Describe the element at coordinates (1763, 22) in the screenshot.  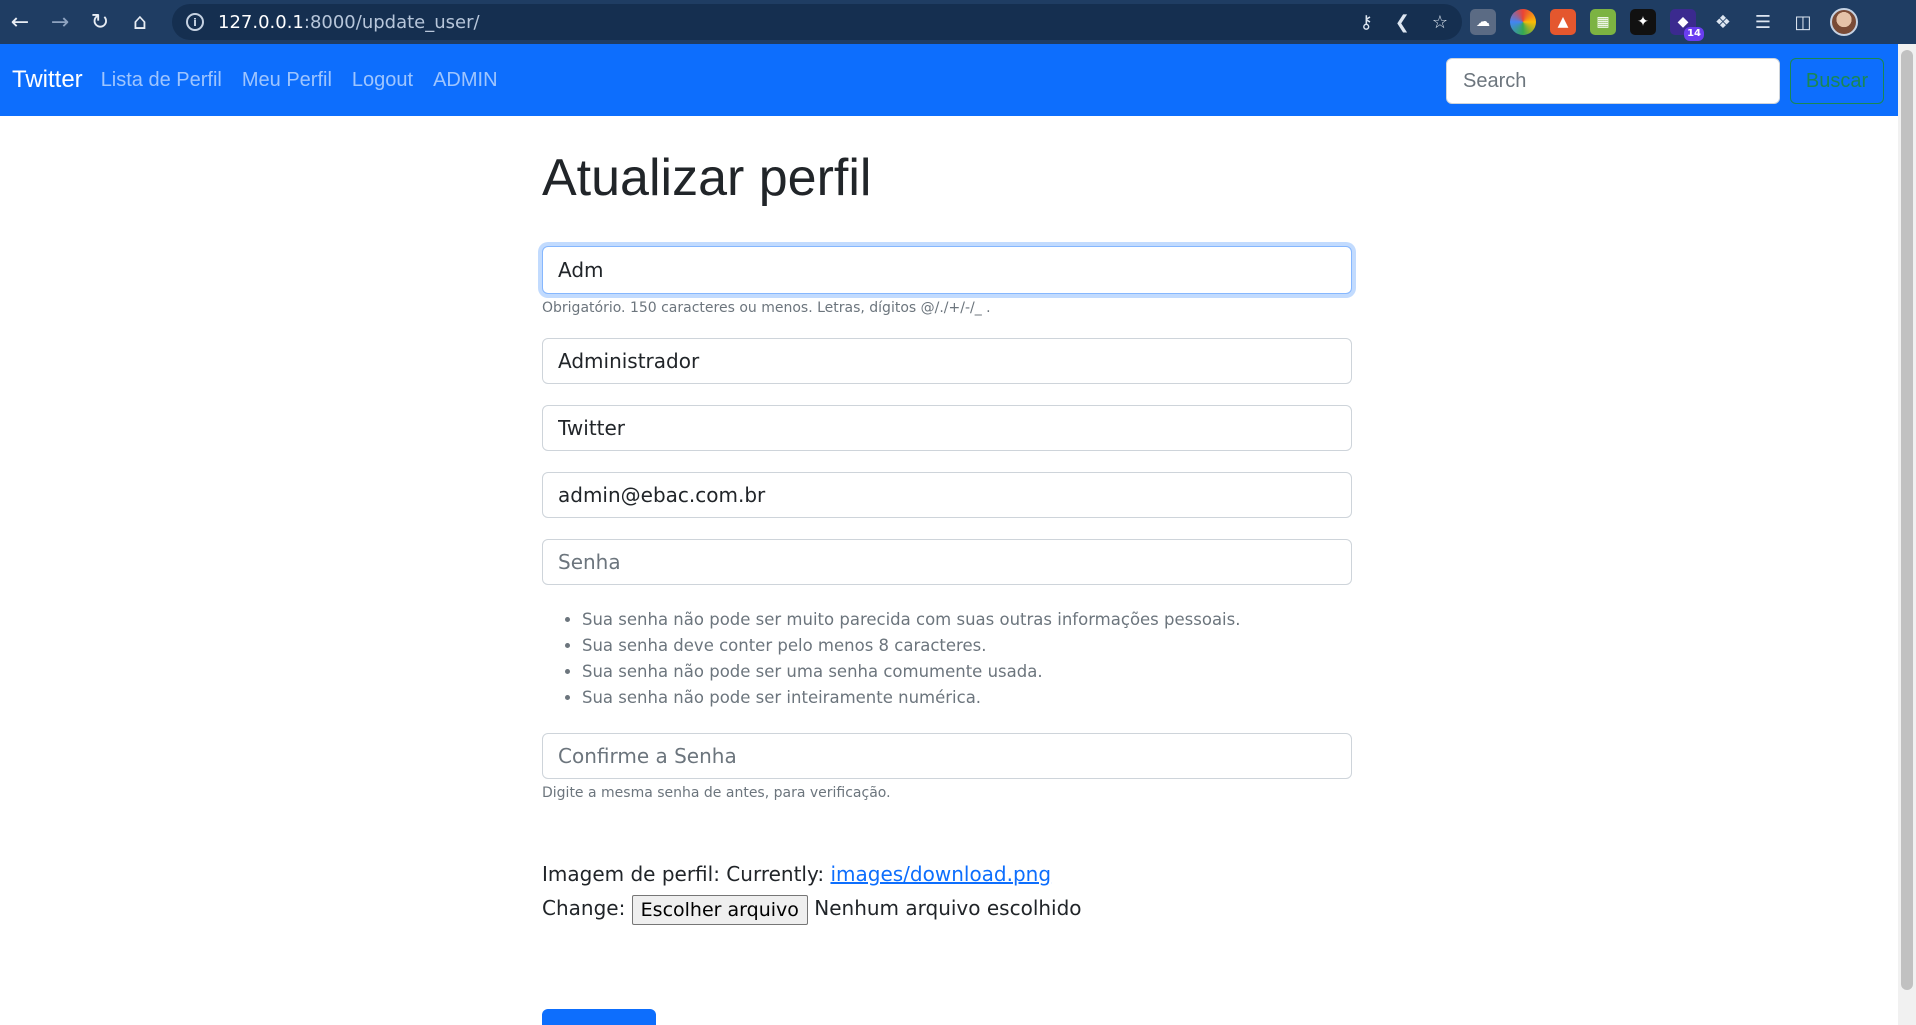
I see `reading-list-icon: ☰` at that location.